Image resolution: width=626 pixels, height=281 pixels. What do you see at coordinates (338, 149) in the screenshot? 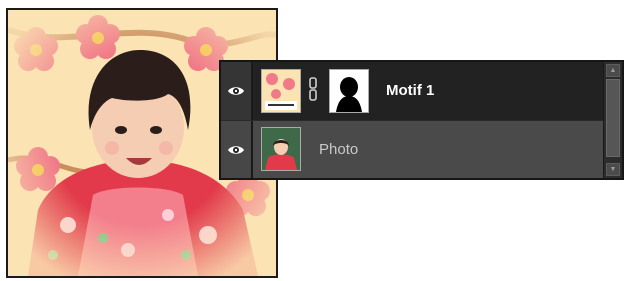
I see `layer-name-photo: Photo` at bounding box center [338, 149].